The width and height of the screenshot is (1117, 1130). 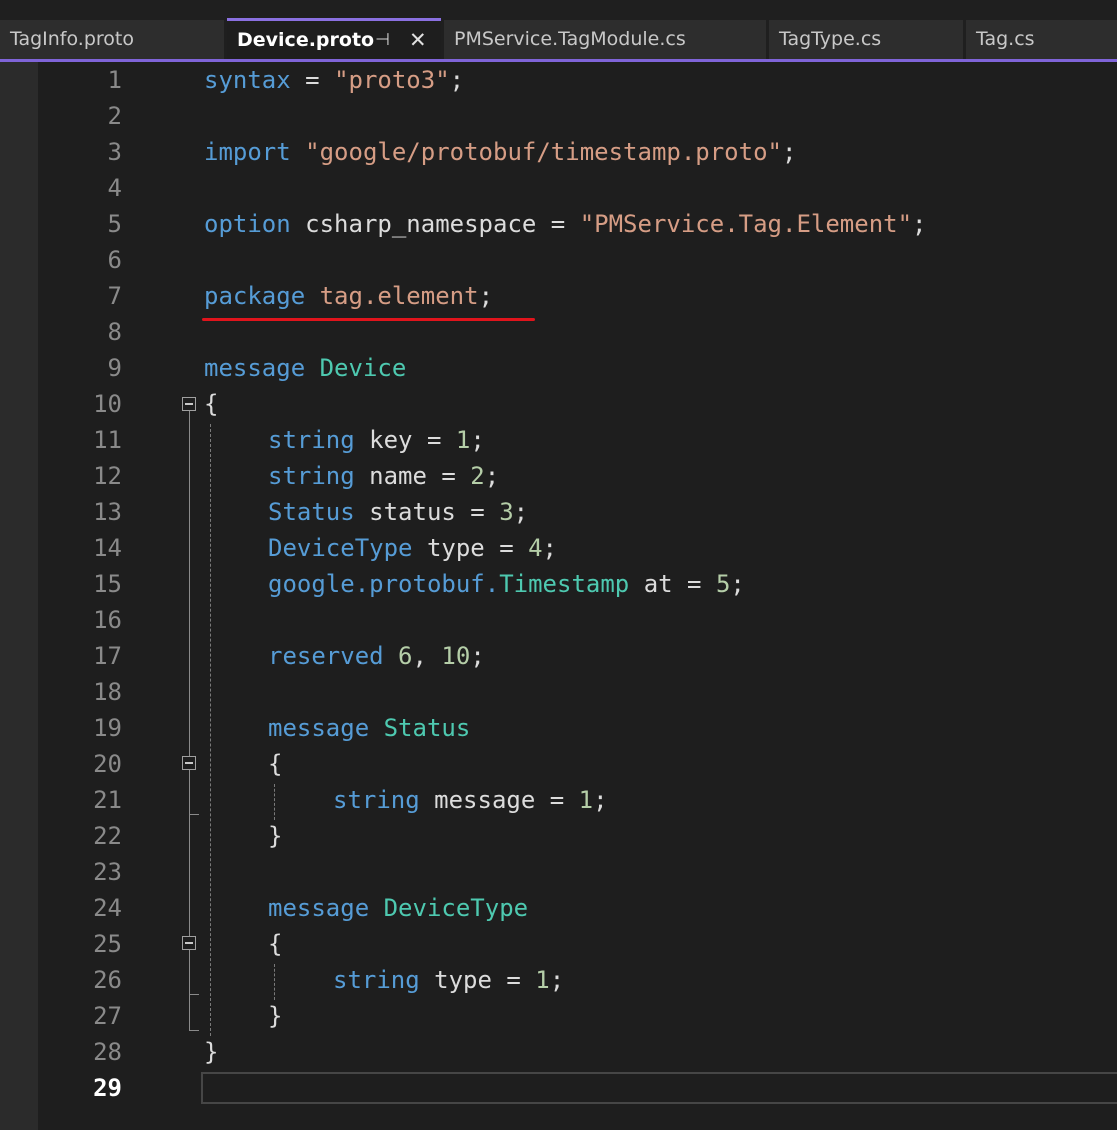 I want to click on line-number: 18, so click(x=107, y=692).